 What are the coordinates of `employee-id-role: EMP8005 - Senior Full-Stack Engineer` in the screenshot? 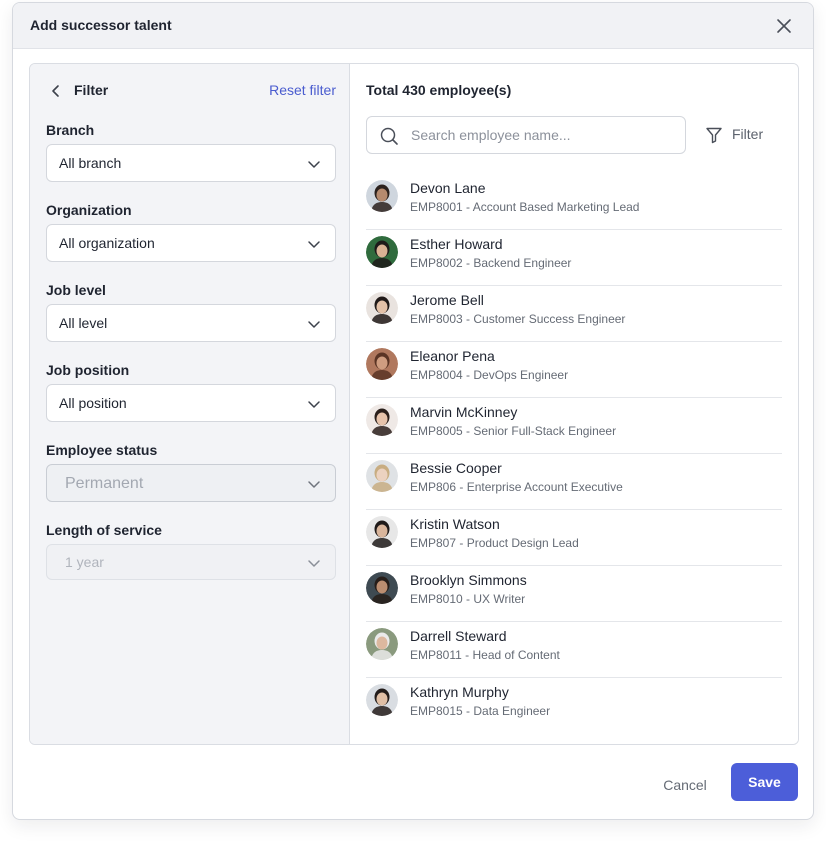 It's located at (513, 431).